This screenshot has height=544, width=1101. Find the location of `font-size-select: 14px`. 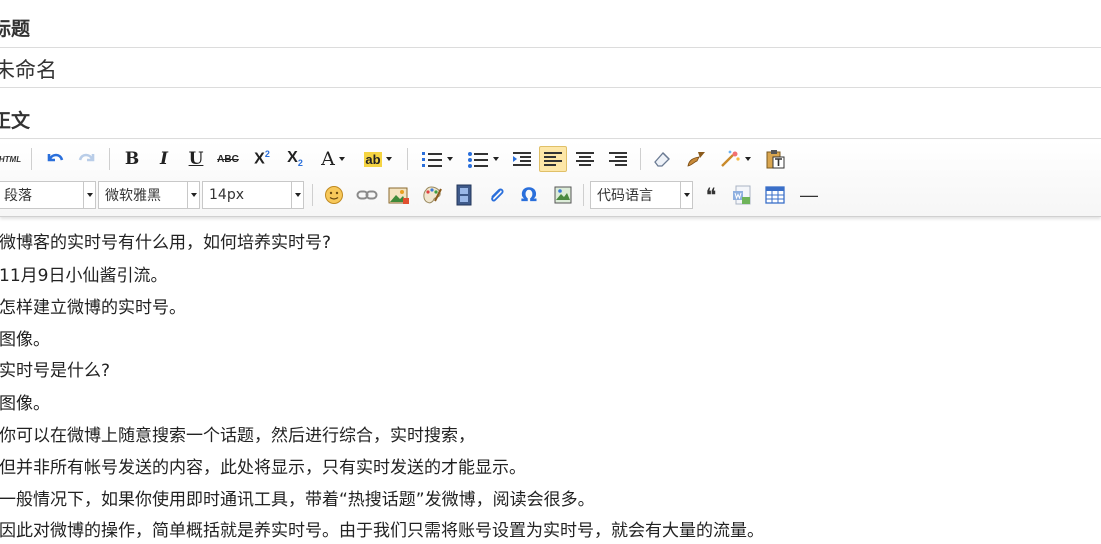

font-size-select: 14px is located at coordinates (253, 195).